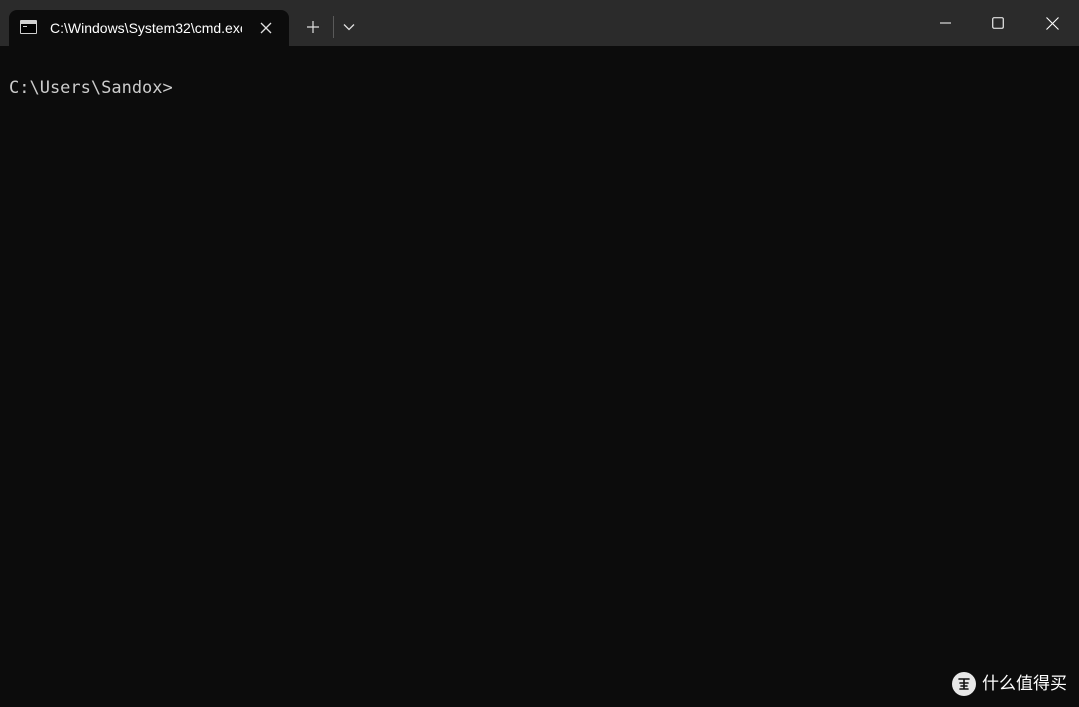  I want to click on profiles-dropdown-button, so click(349, 27).